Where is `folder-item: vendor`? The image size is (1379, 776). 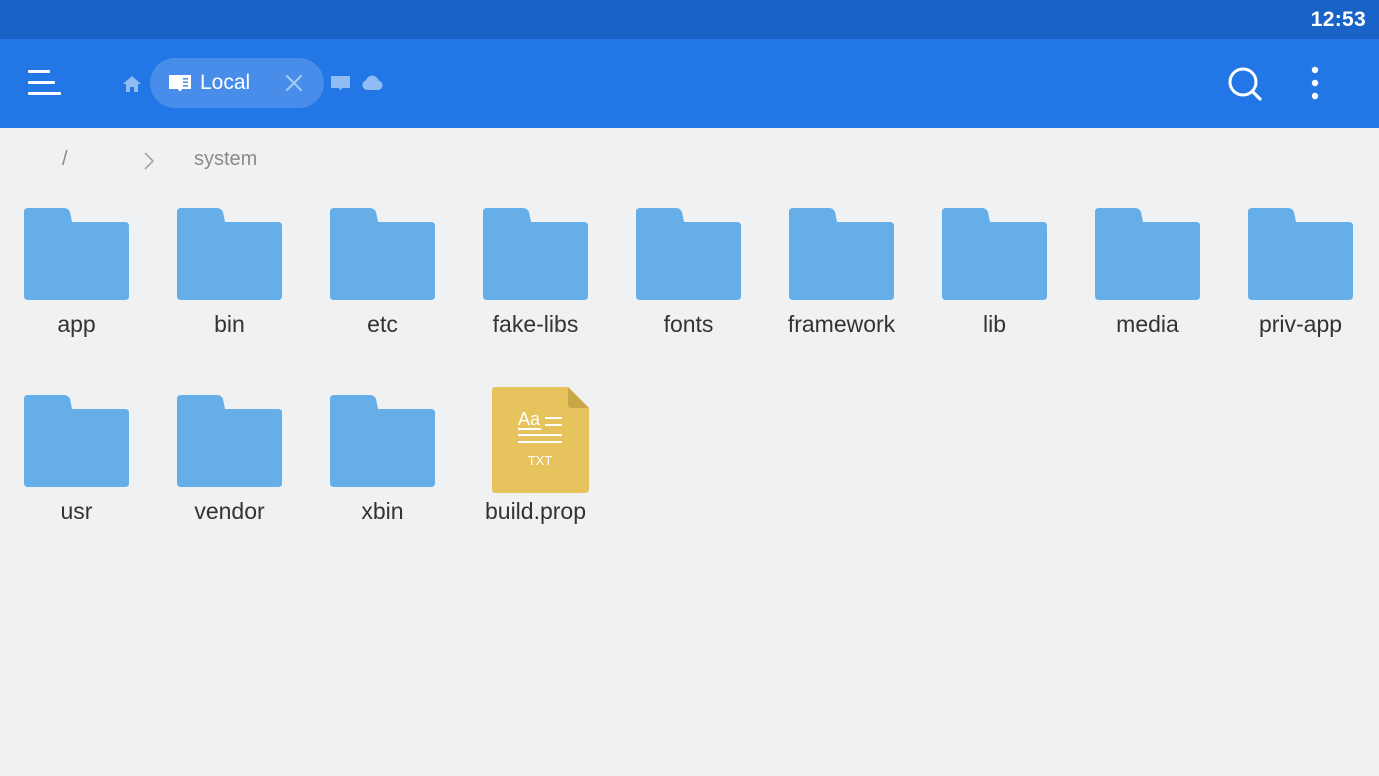
folder-item: vendor is located at coordinates (229, 472).